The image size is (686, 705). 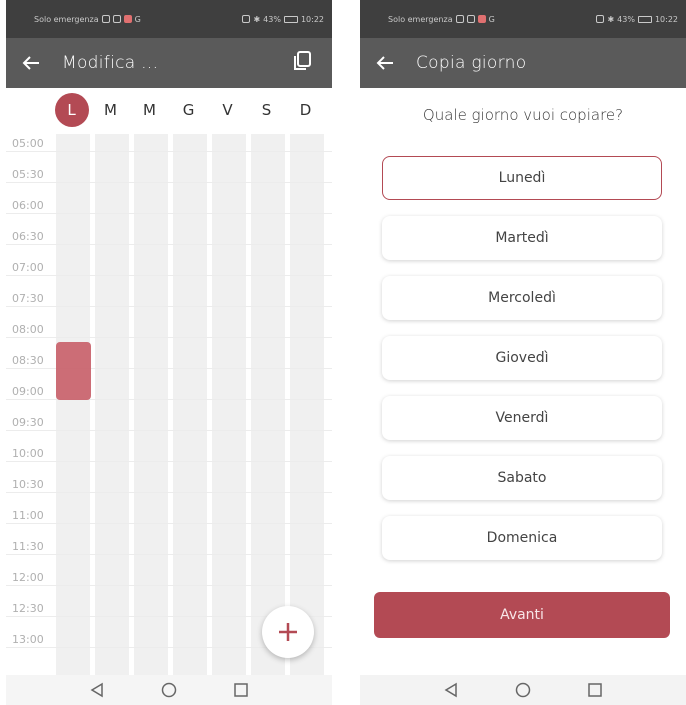 I want to click on sim-icon, so click(x=105, y=19).